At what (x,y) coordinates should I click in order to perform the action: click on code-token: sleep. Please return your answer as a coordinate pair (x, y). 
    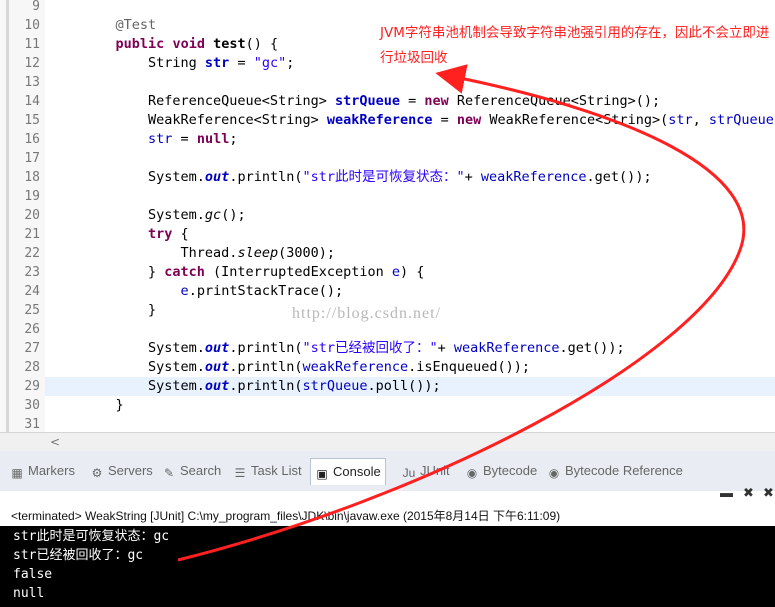
    Looking at the image, I should click on (258, 253).